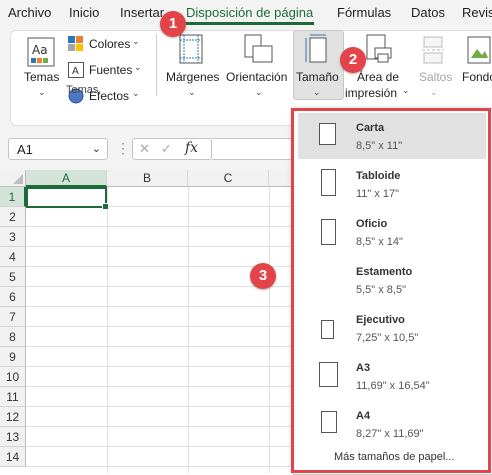  Describe the element at coordinates (13, 277) in the screenshot. I see `row-header: 5` at that location.